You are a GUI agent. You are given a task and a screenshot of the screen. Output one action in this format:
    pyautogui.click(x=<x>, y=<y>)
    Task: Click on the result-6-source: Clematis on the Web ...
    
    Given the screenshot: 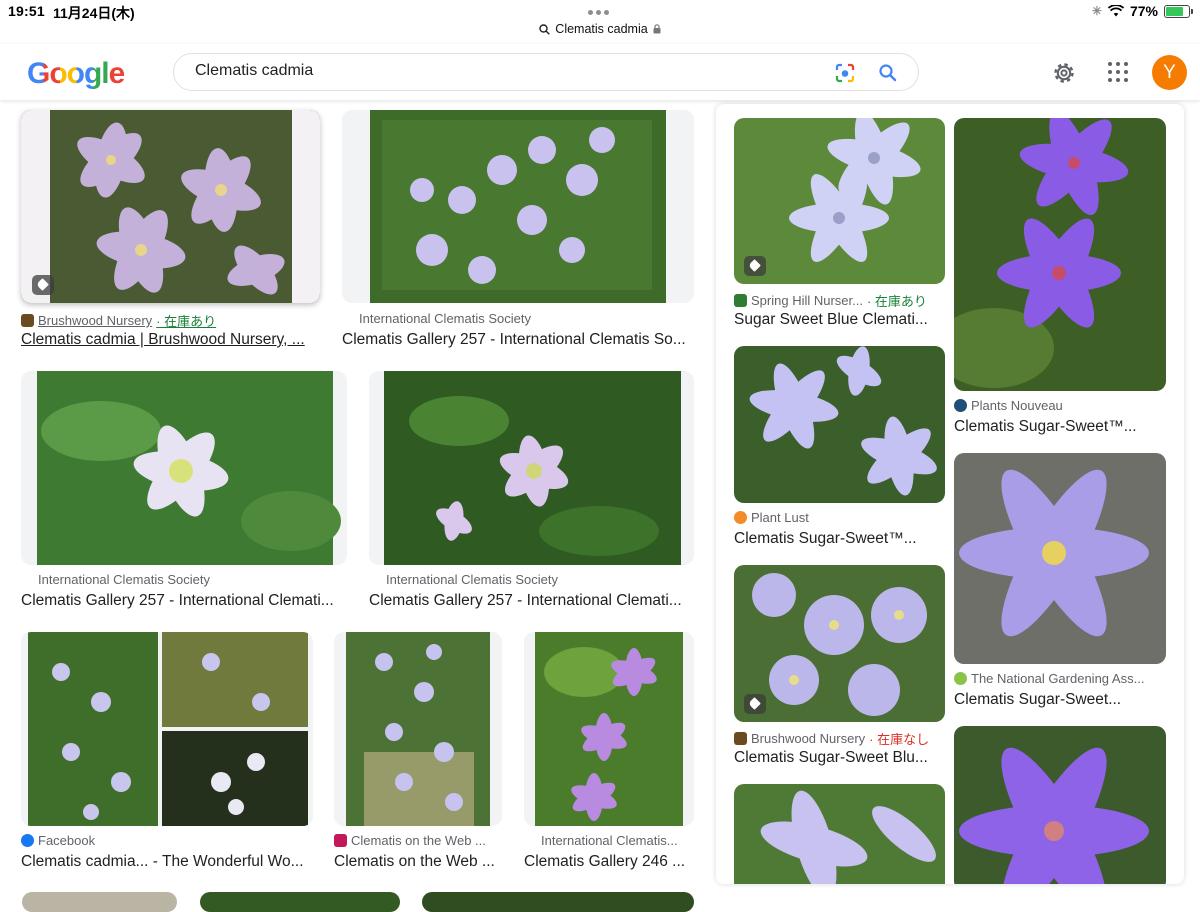 What is the action you would take?
    pyautogui.click(x=418, y=840)
    